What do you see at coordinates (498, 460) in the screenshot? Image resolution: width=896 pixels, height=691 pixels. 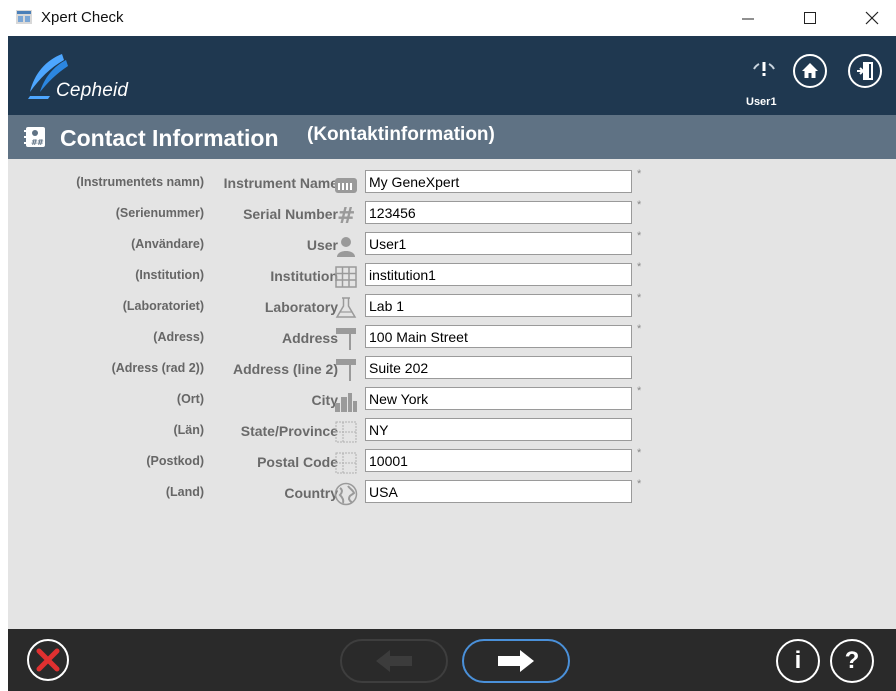 I see `postal-code-input` at bounding box center [498, 460].